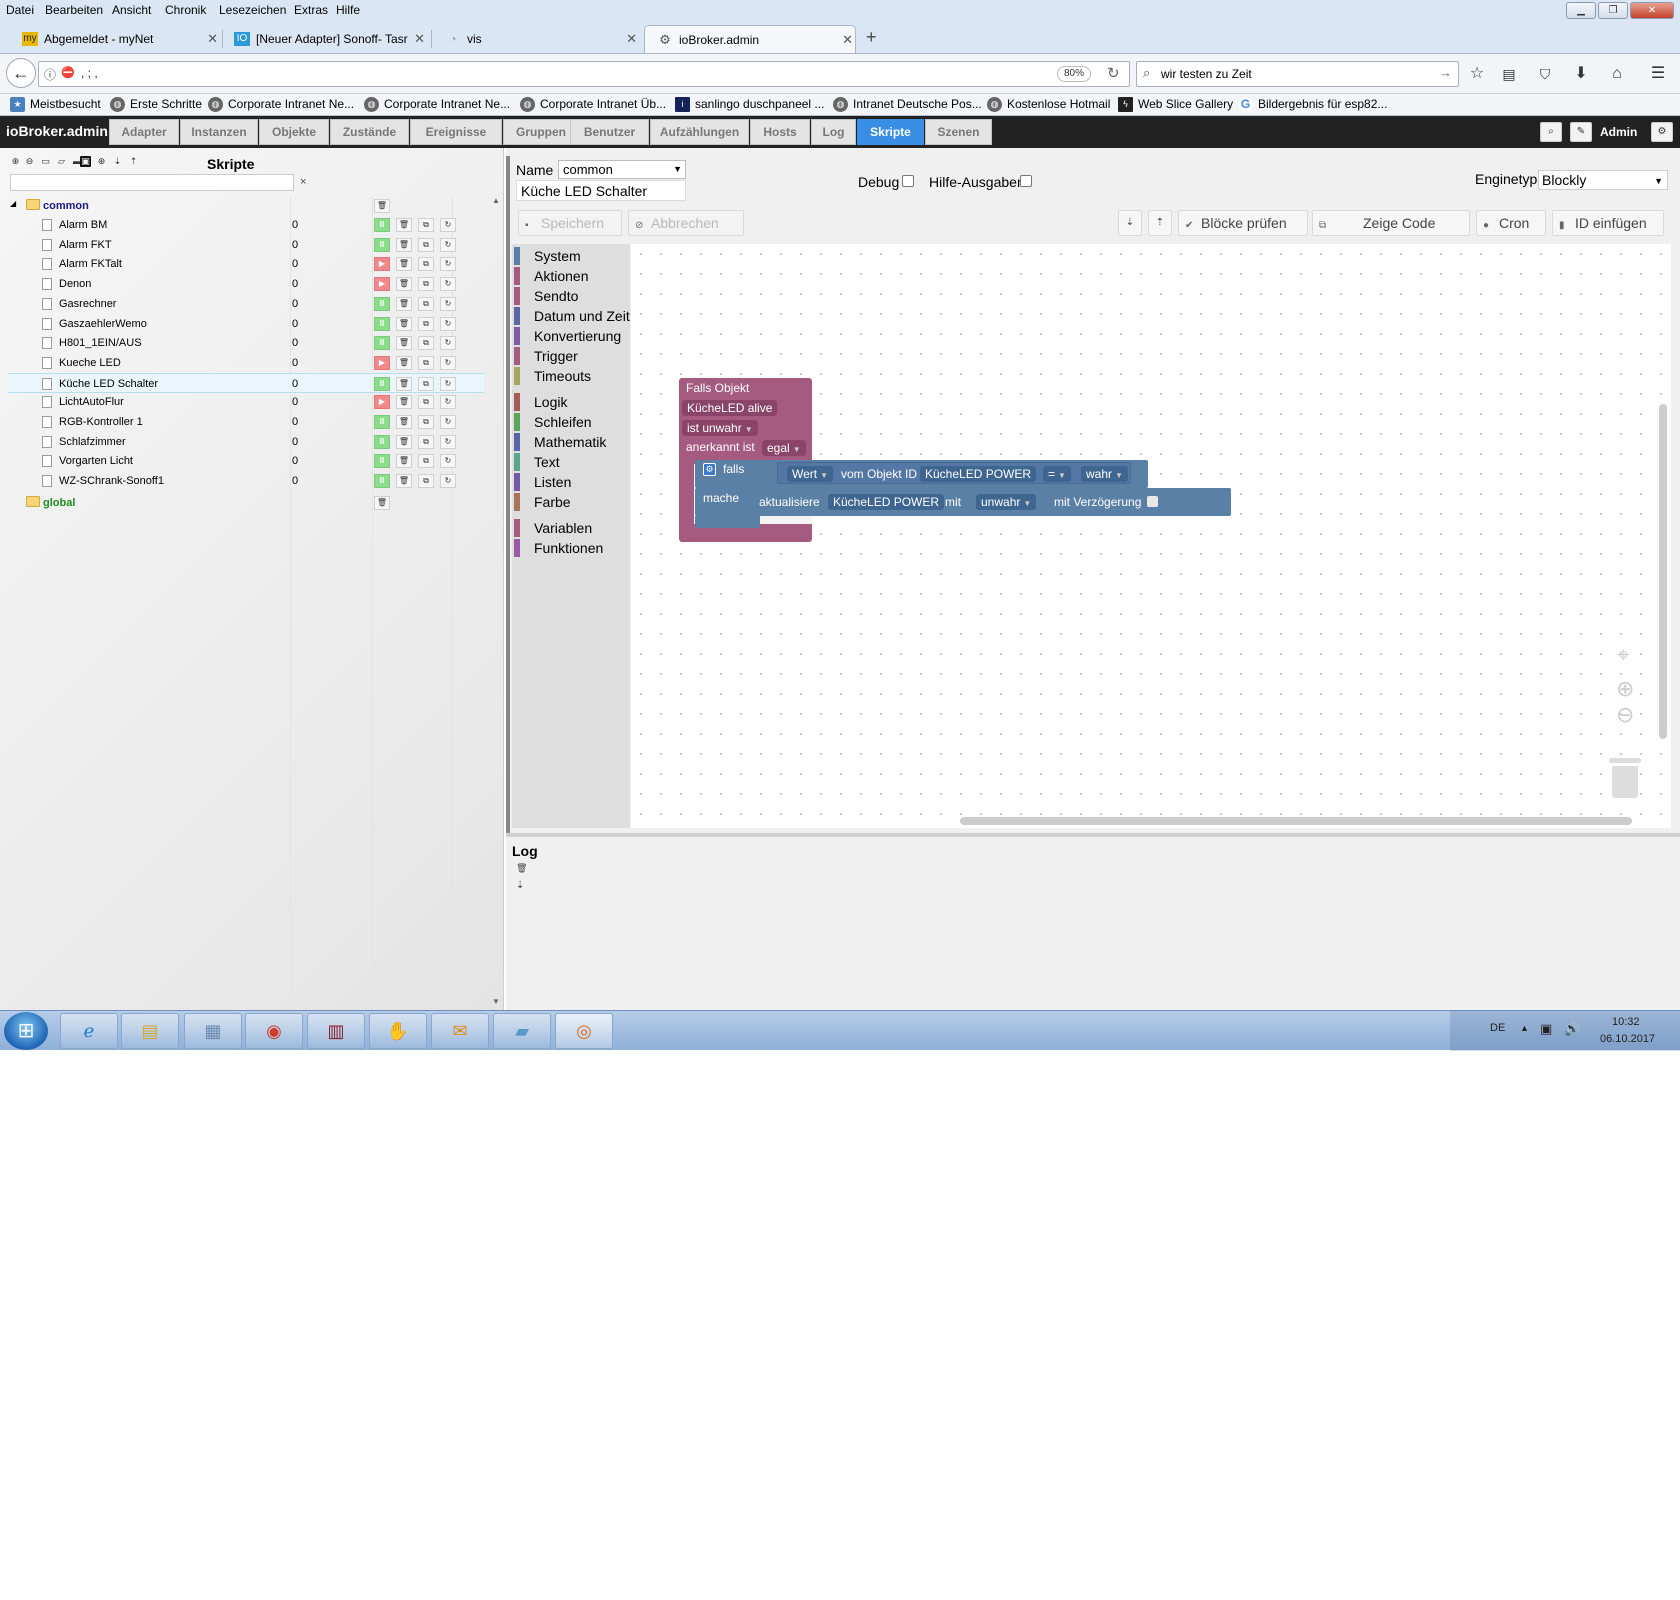 The width and height of the screenshot is (1680, 1600). What do you see at coordinates (1152, 501) in the screenshot?
I see `delay-checkbox` at bounding box center [1152, 501].